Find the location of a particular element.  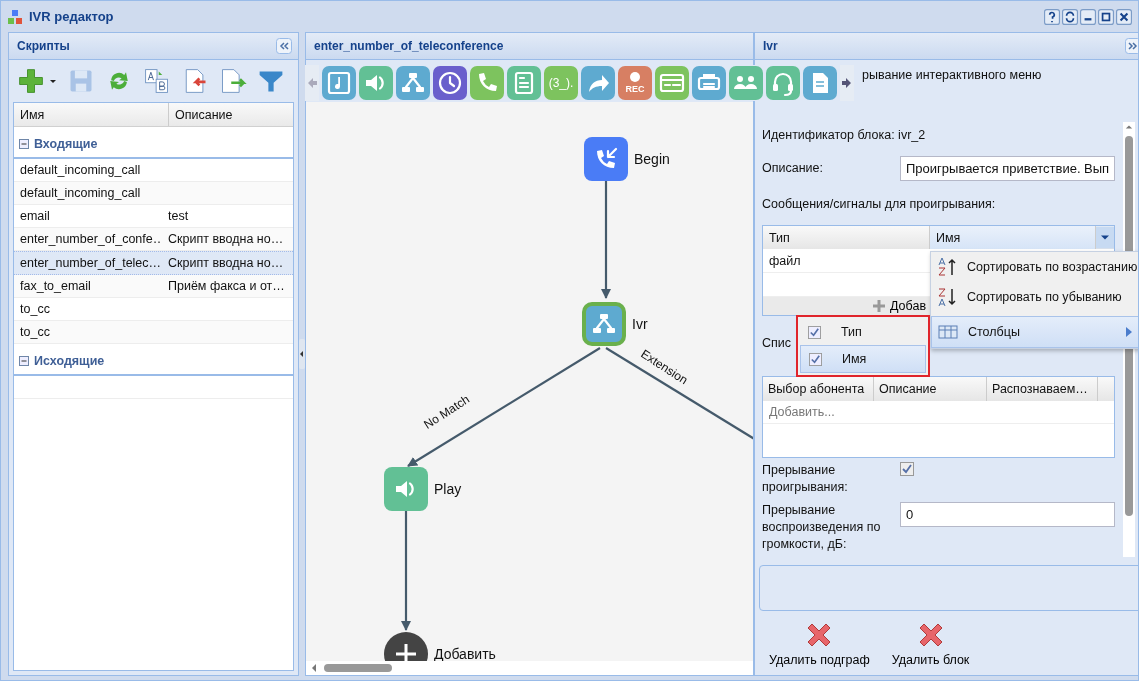

splitter-handle-icon is located at coordinates (302, 354).